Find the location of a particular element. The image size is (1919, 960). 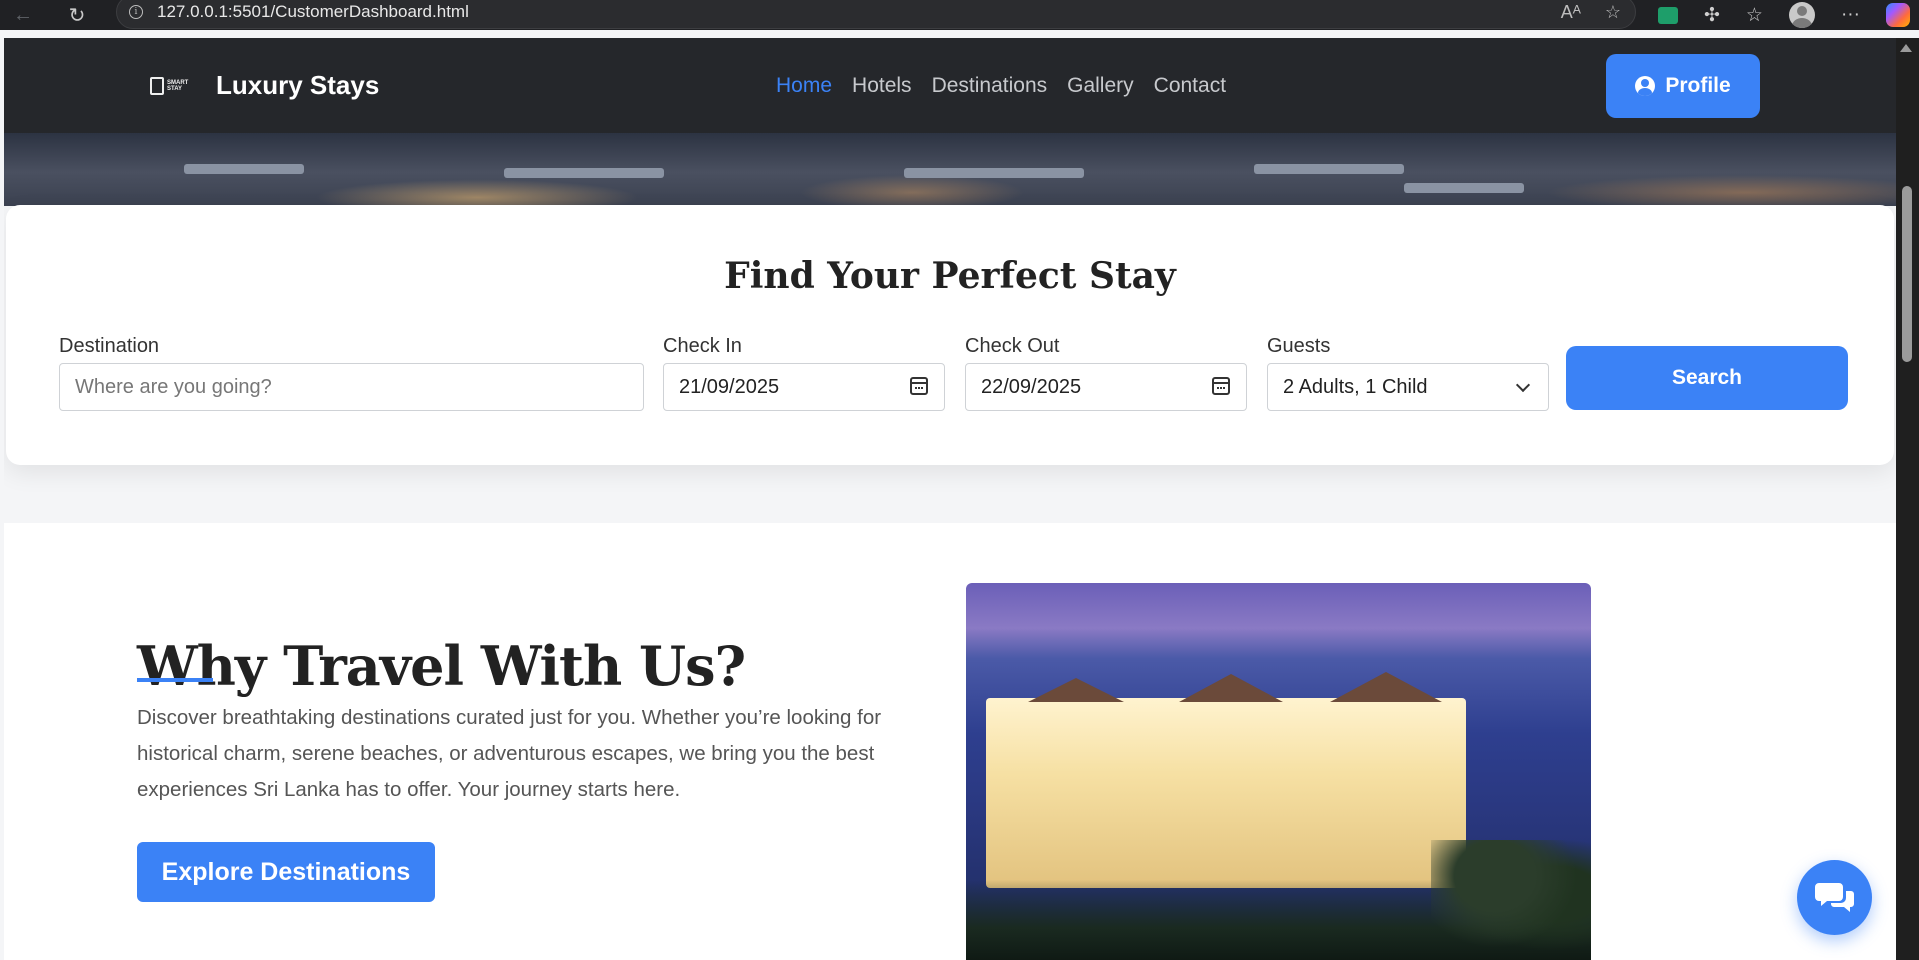

site-info-icon: i is located at coordinates (136, 12).